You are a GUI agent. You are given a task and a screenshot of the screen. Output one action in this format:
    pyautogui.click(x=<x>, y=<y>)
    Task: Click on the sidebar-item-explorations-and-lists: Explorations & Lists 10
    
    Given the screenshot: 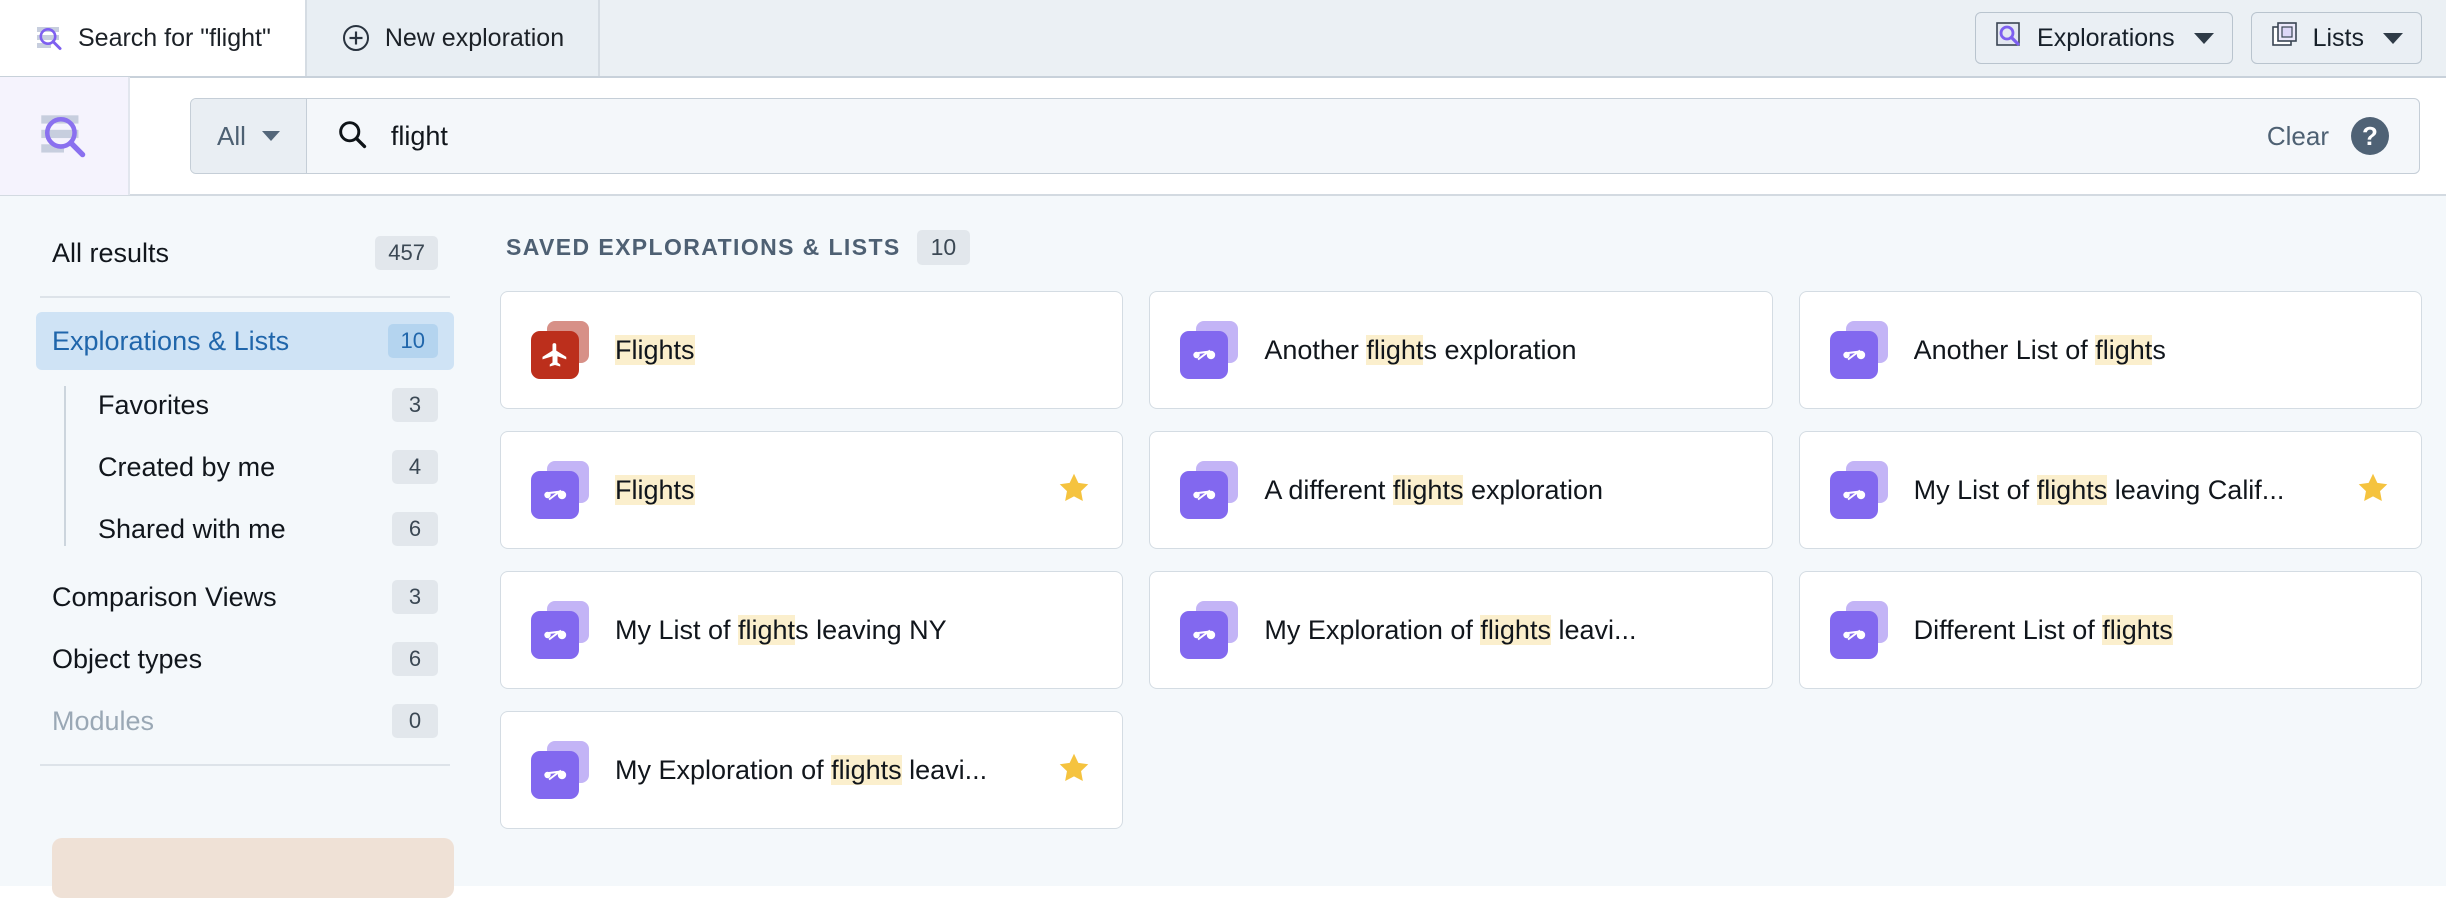 What is the action you would take?
    pyautogui.click(x=245, y=341)
    